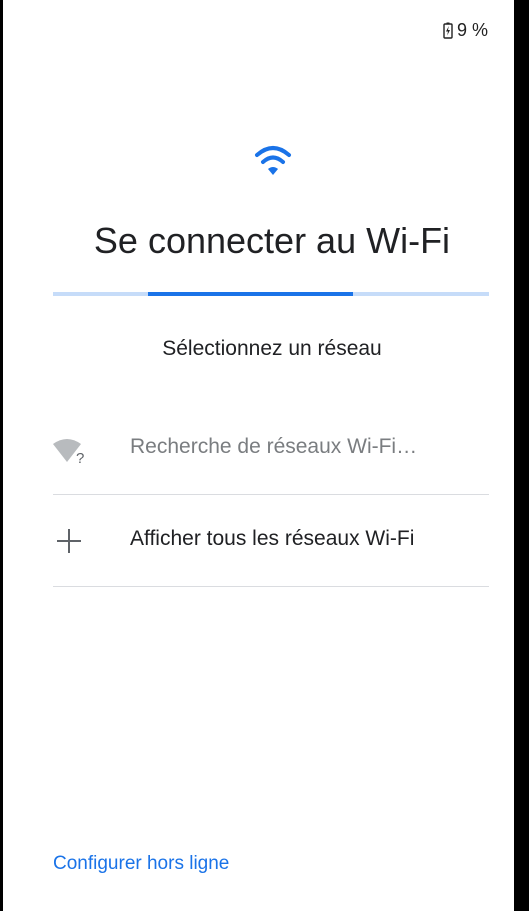  I want to click on configure-offline-link: Configurer hors ligne, so click(141, 864).